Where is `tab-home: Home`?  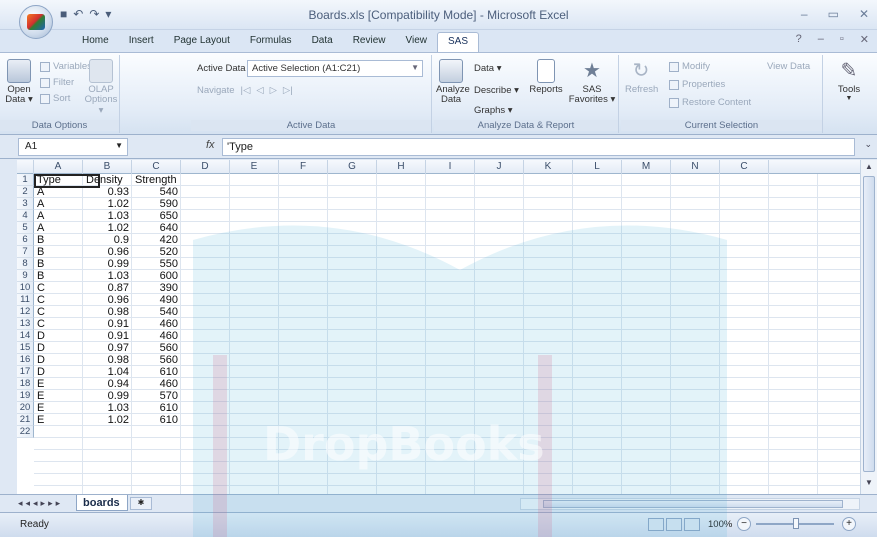
tab-home: Home is located at coordinates (95, 42).